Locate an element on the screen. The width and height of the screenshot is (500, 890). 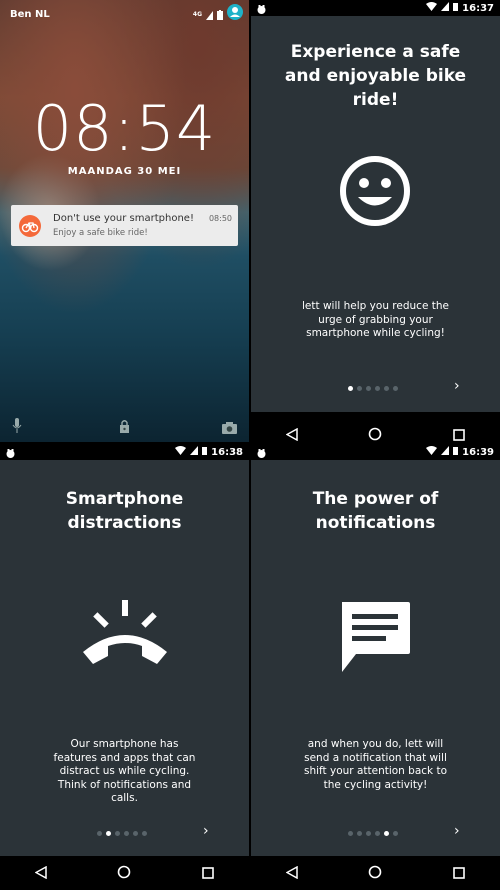
user-avatar-icon is located at coordinates (235, 14).